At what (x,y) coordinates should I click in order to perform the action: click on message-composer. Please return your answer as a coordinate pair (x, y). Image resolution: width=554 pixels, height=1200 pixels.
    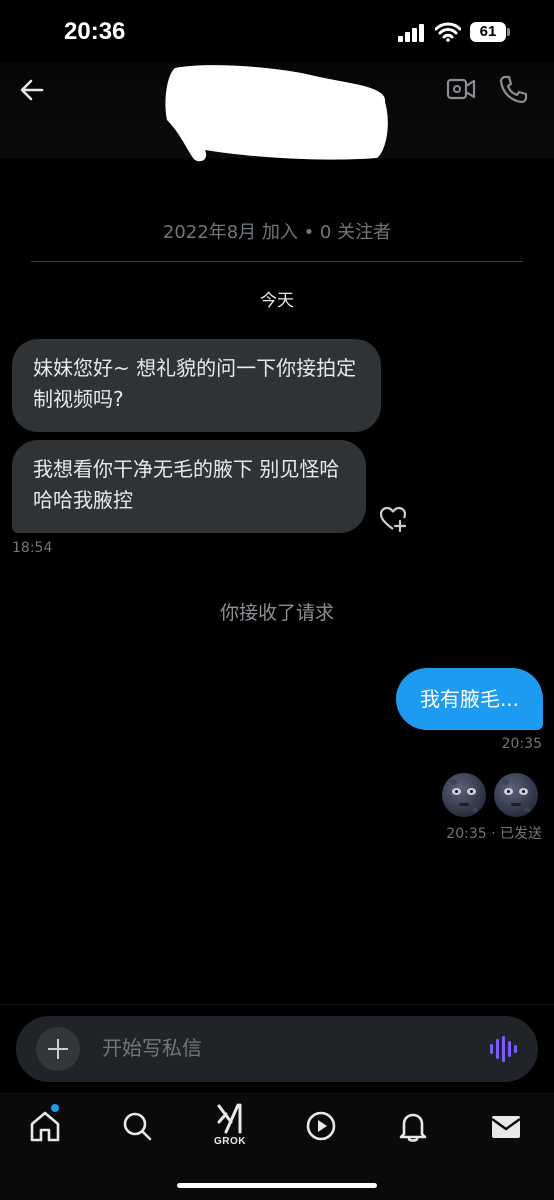
    Looking at the image, I should click on (277, 1049).